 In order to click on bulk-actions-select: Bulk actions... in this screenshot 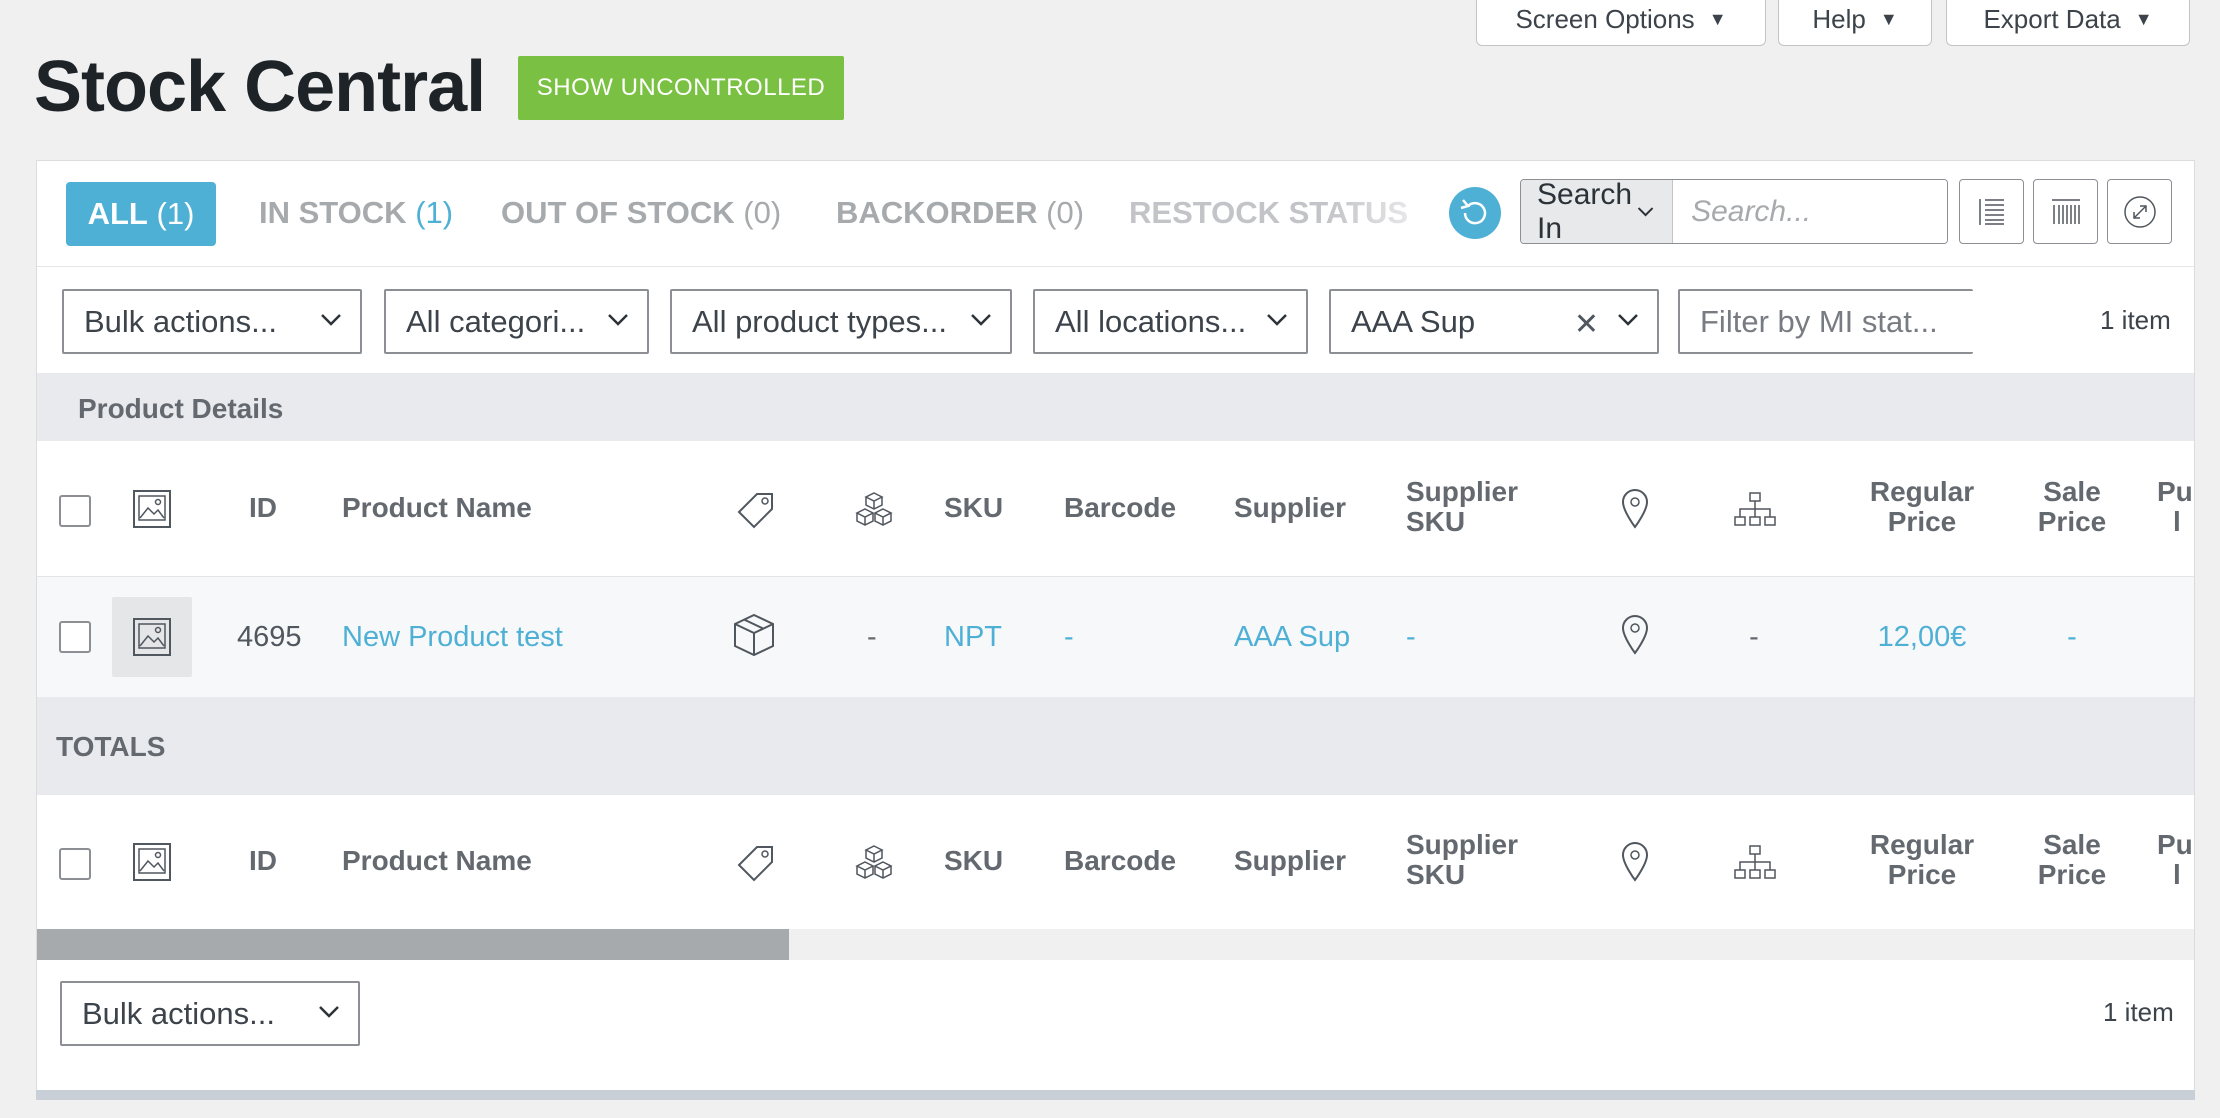, I will do `click(212, 321)`.